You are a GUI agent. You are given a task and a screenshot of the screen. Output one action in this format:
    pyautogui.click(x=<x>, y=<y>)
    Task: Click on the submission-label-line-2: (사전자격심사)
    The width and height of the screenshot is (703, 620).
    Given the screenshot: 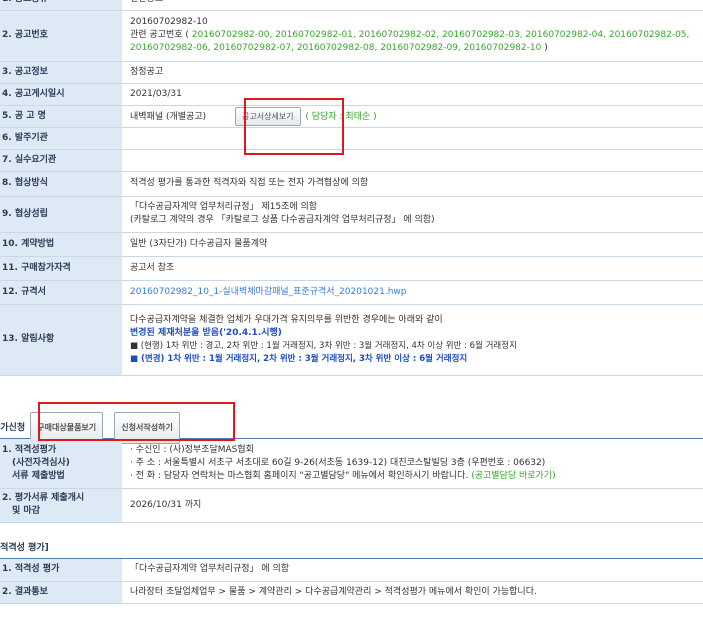 What is the action you would take?
    pyautogui.click(x=41, y=462)
    